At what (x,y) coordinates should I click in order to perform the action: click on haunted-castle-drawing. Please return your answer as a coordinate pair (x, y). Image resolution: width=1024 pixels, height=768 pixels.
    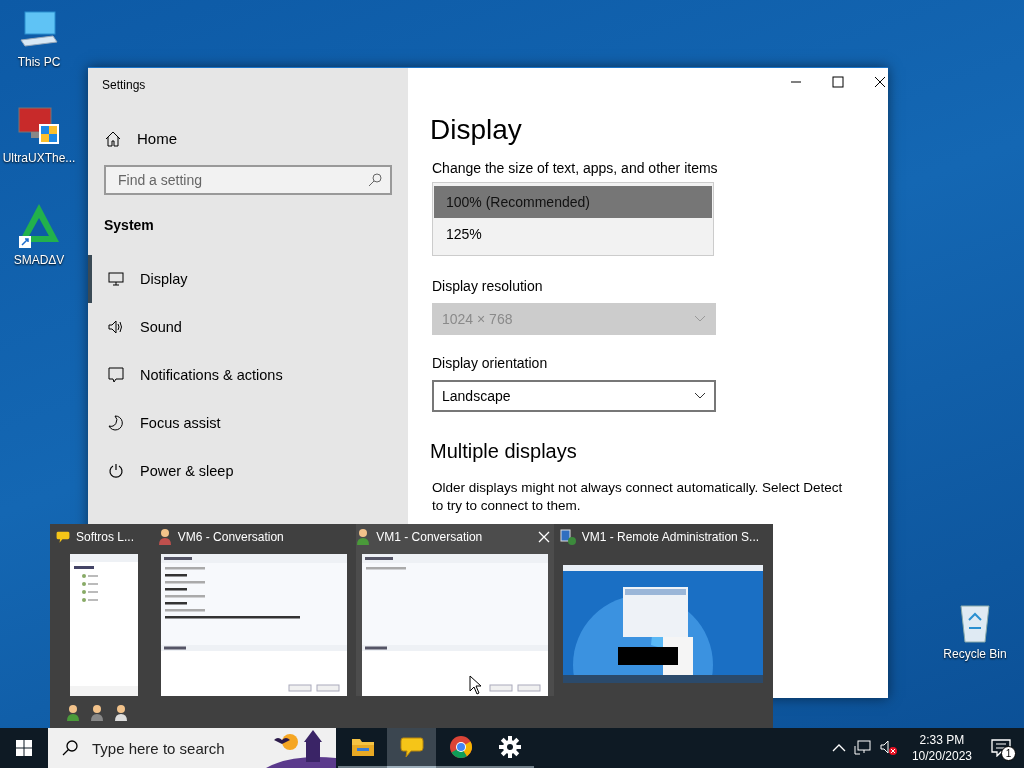
    Looking at the image, I should click on (301, 748).